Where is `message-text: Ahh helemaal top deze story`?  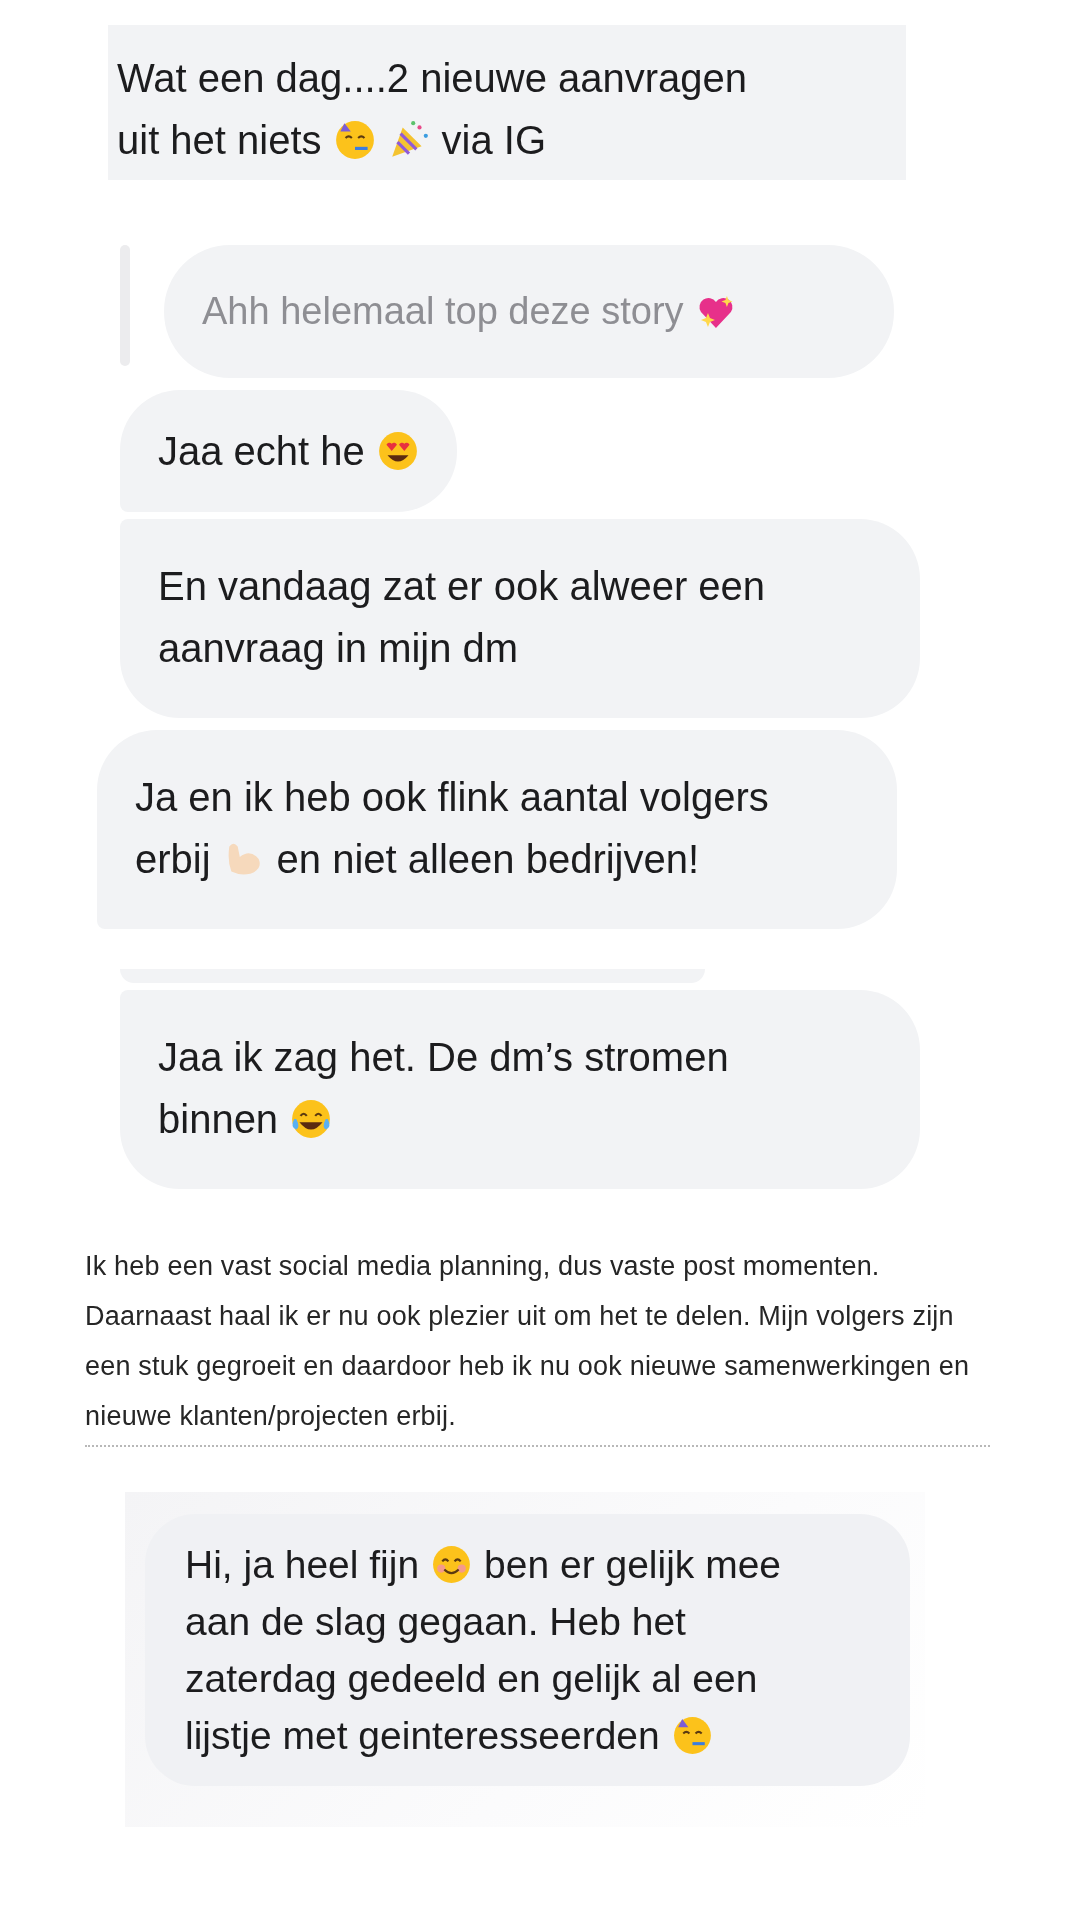 message-text: Ahh helemaal top deze story is located at coordinates (443, 311).